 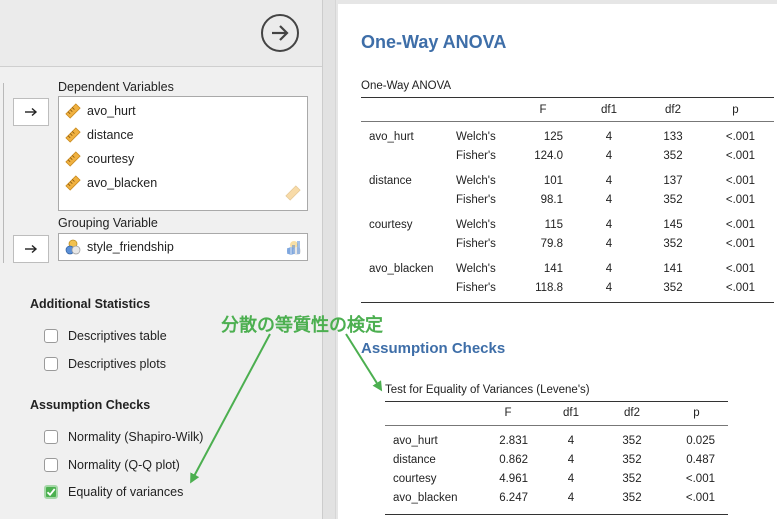 I want to click on grouping-variable-name: style_friendship, so click(x=130, y=247).